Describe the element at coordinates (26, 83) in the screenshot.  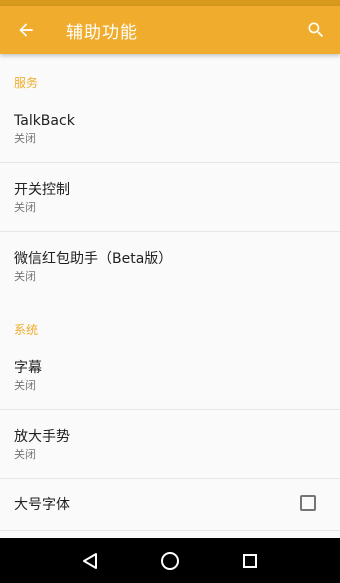
I see `section-header-services: 服务` at that location.